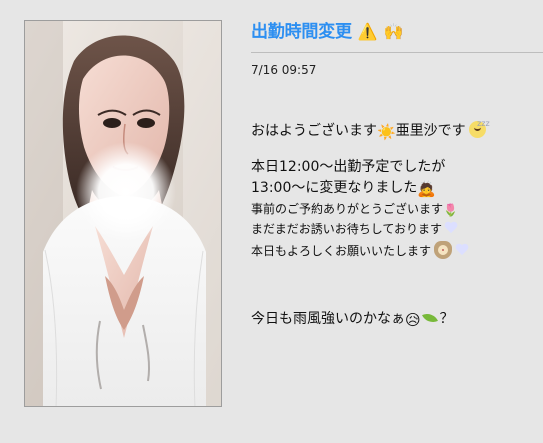 This screenshot has height=443, width=543. What do you see at coordinates (446, 319) in the screenshot?
I see `question-mark: ？` at bounding box center [446, 319].